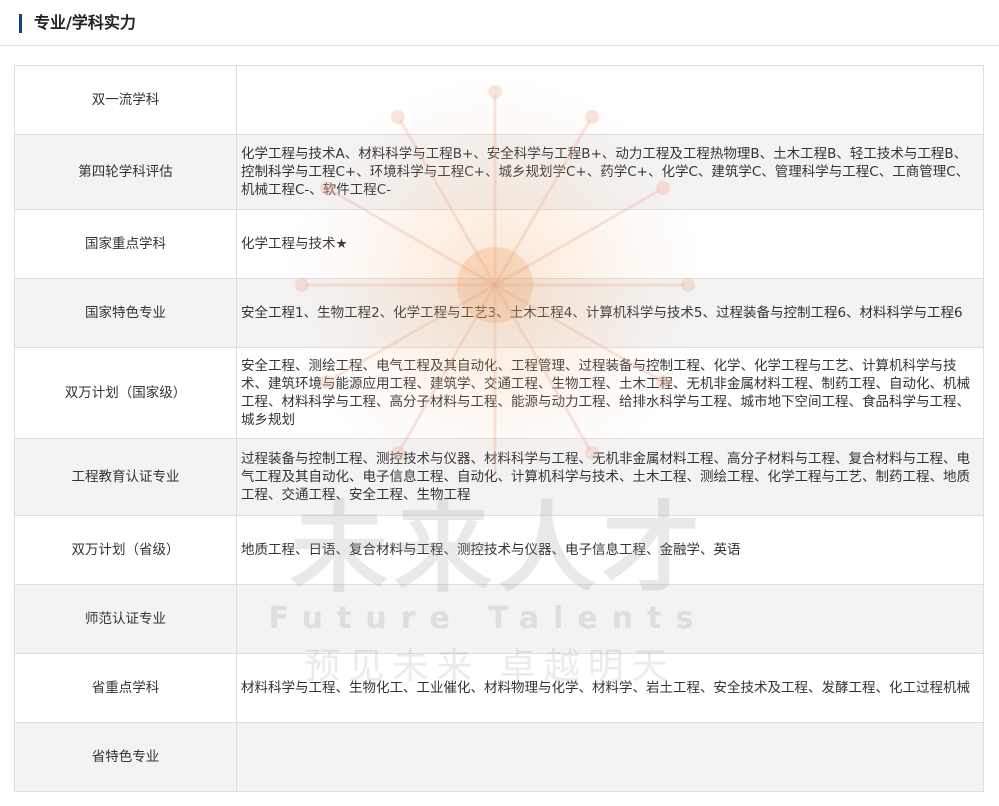 The image size is (999, 806). I want to click on table-row: 省特色专业, so click(499, 757).